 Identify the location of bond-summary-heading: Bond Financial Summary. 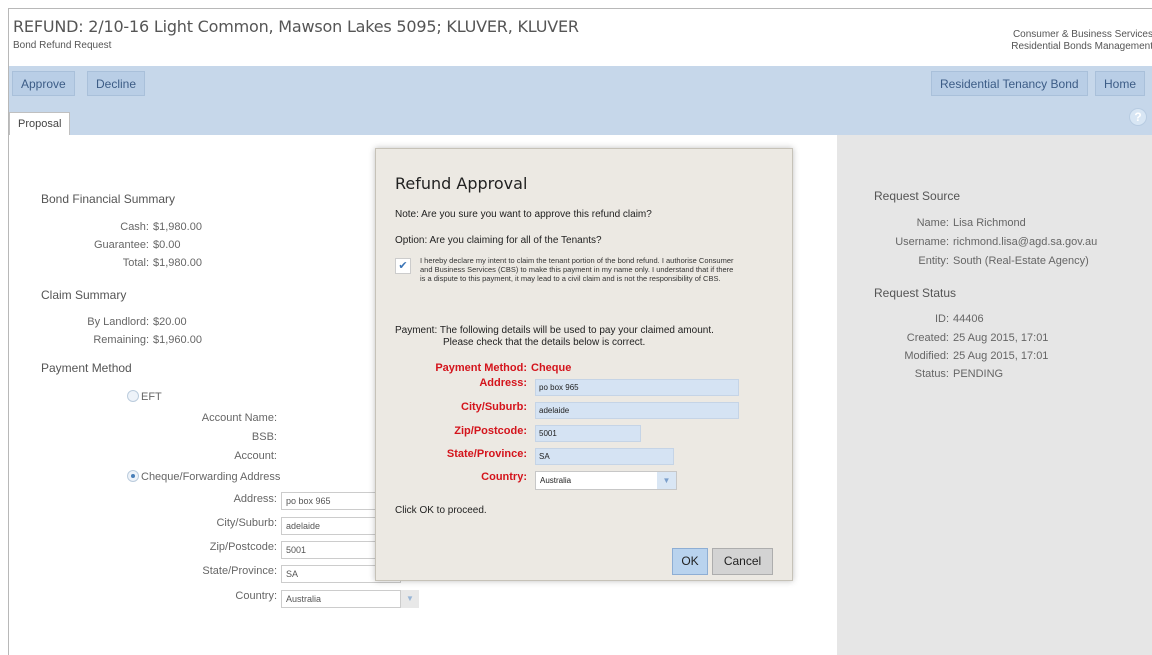
(108, 199).